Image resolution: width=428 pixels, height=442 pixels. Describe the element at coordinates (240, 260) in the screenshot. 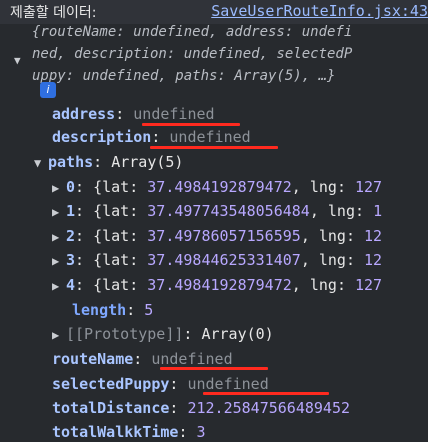

I see `path-item-3: ▶ 3: {lat: 37.49844625331407, lng: 12` at that location.